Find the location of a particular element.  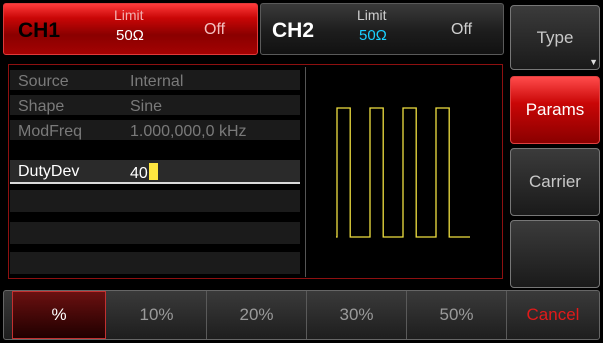

cancel-key-label: Cancel is located at coordinates (553, 314).